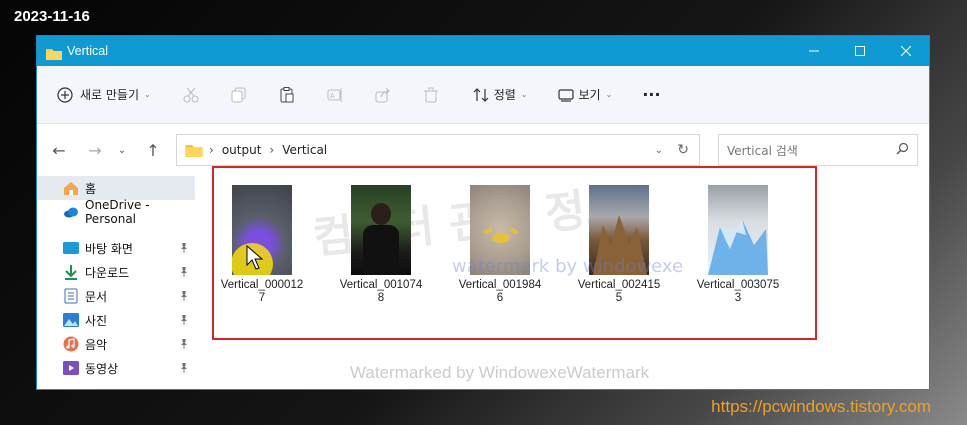  Describe the element at coordinates (821, 406) in the screenshot. I see `site-url: https://pcwindows.tistory.com` at that location.